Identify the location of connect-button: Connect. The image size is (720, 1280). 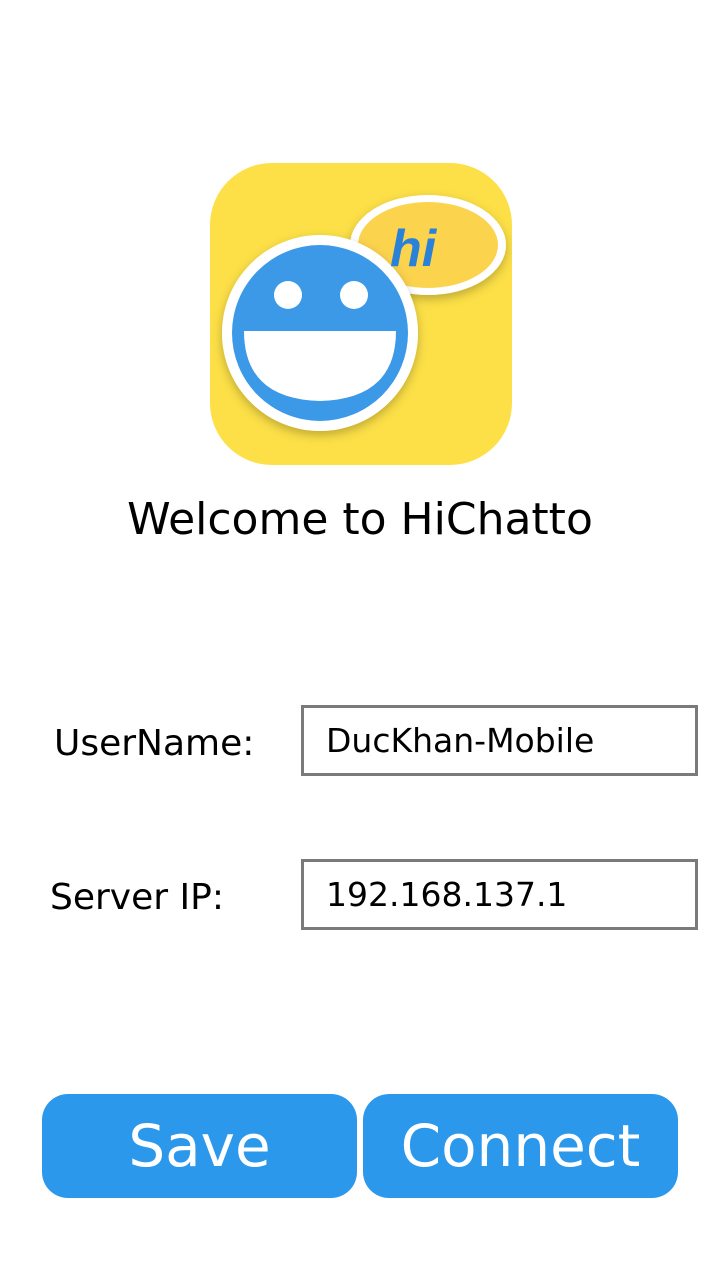
(520, 1146).